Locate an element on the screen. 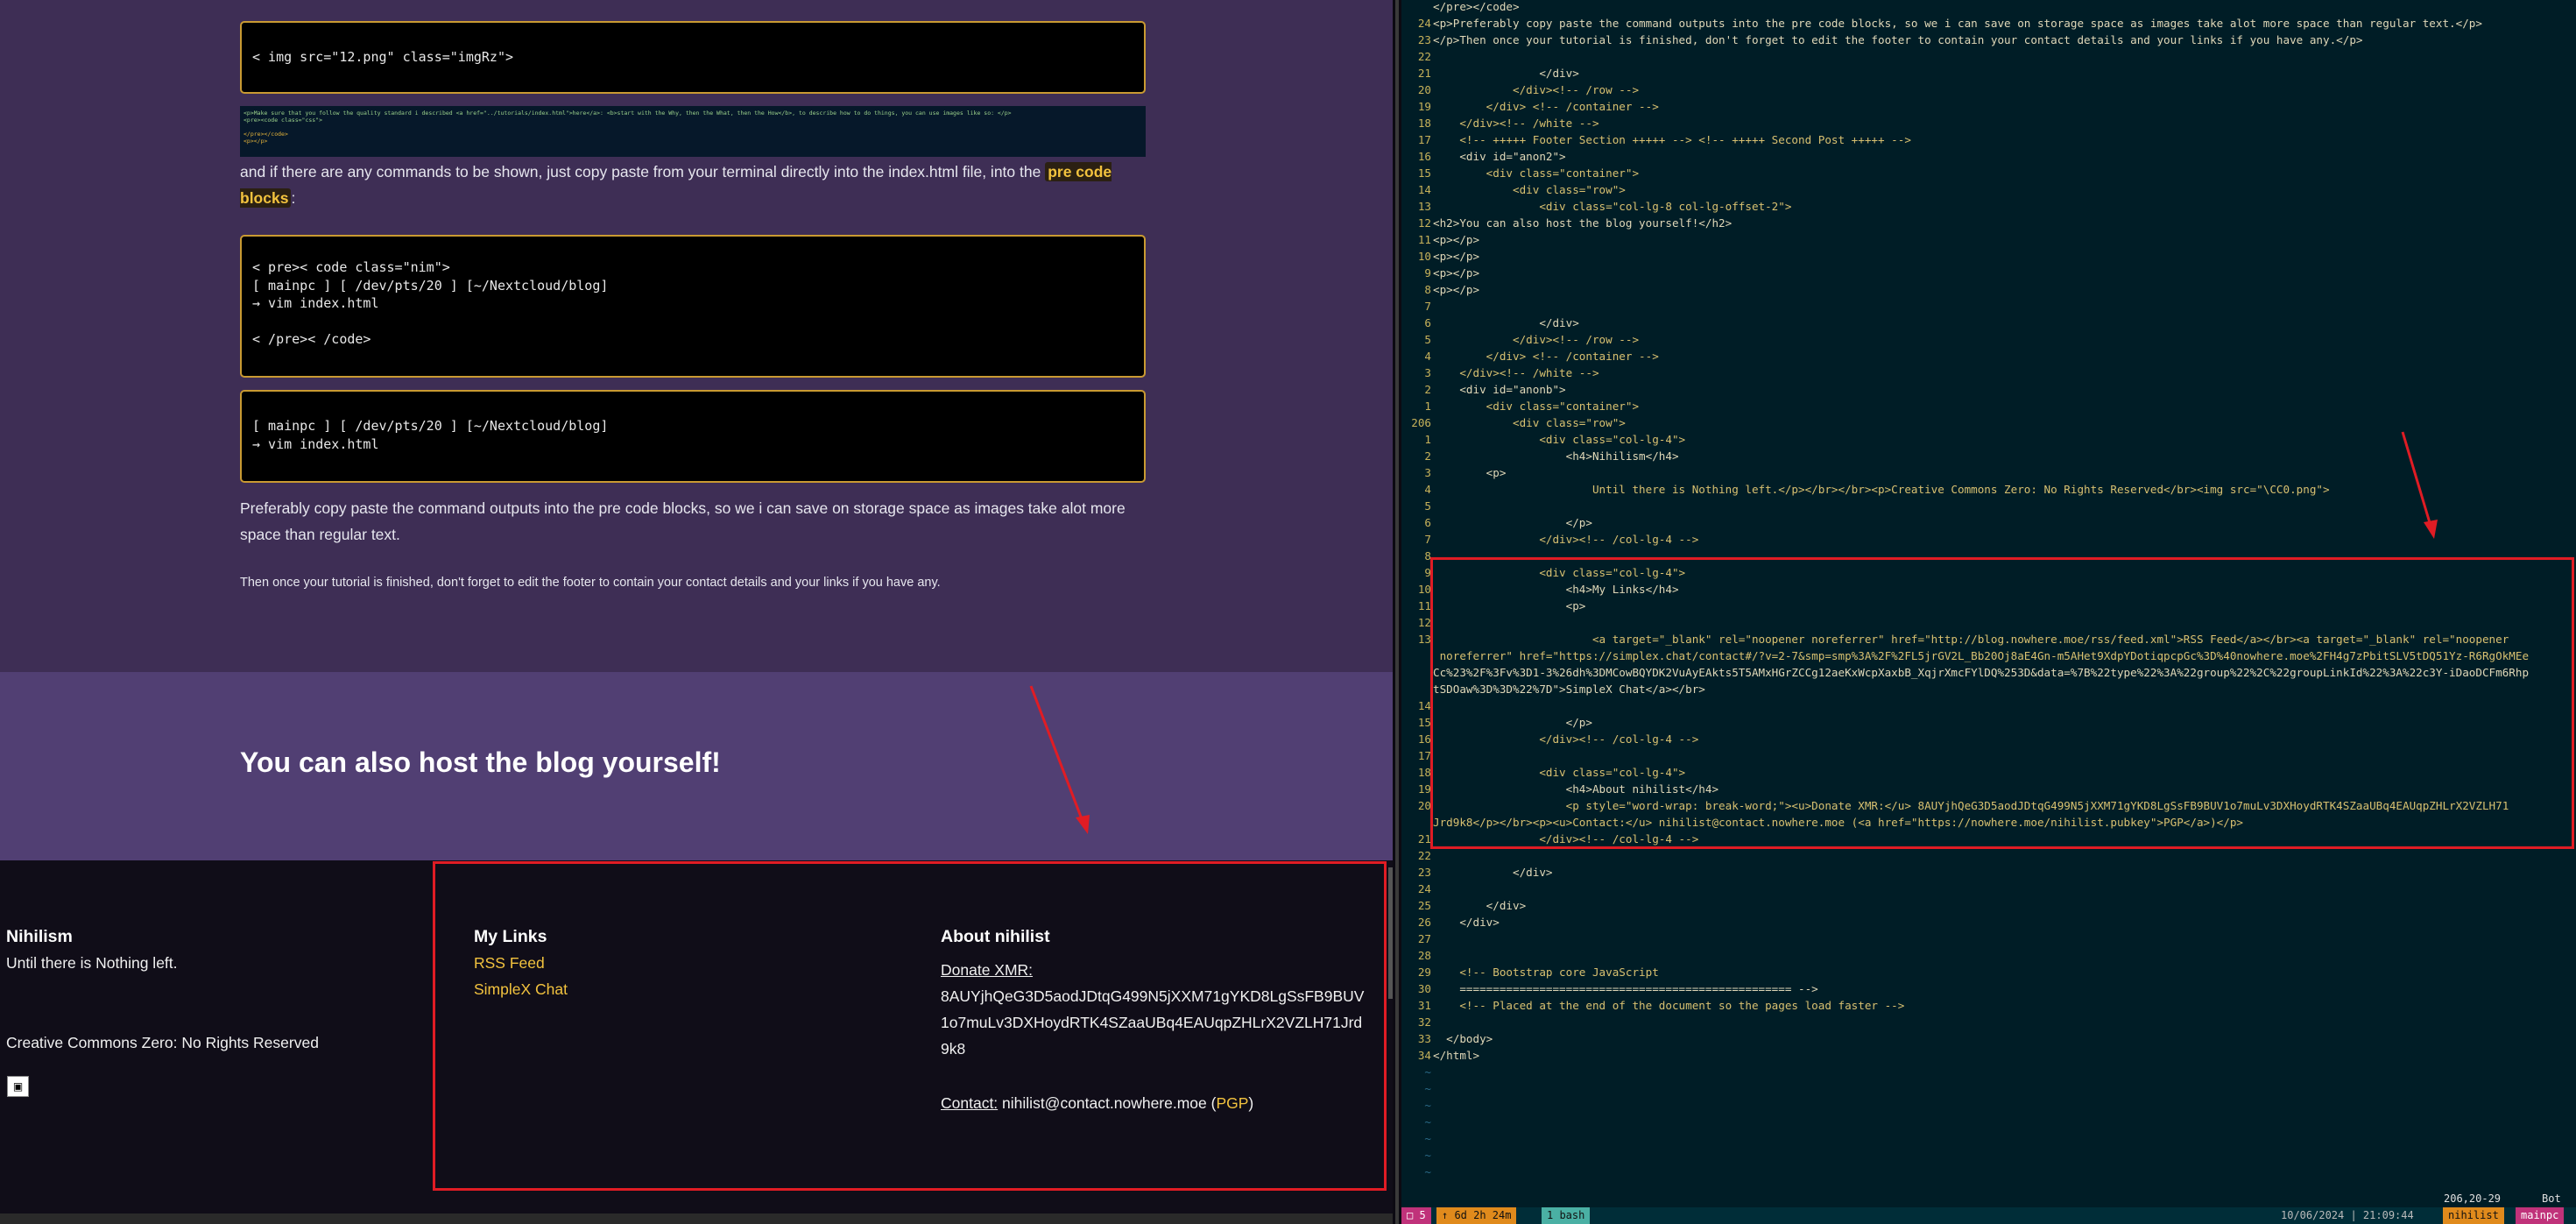  editor-line: 3 </div><!-- /white --> is located at coordinates (1989, 374).